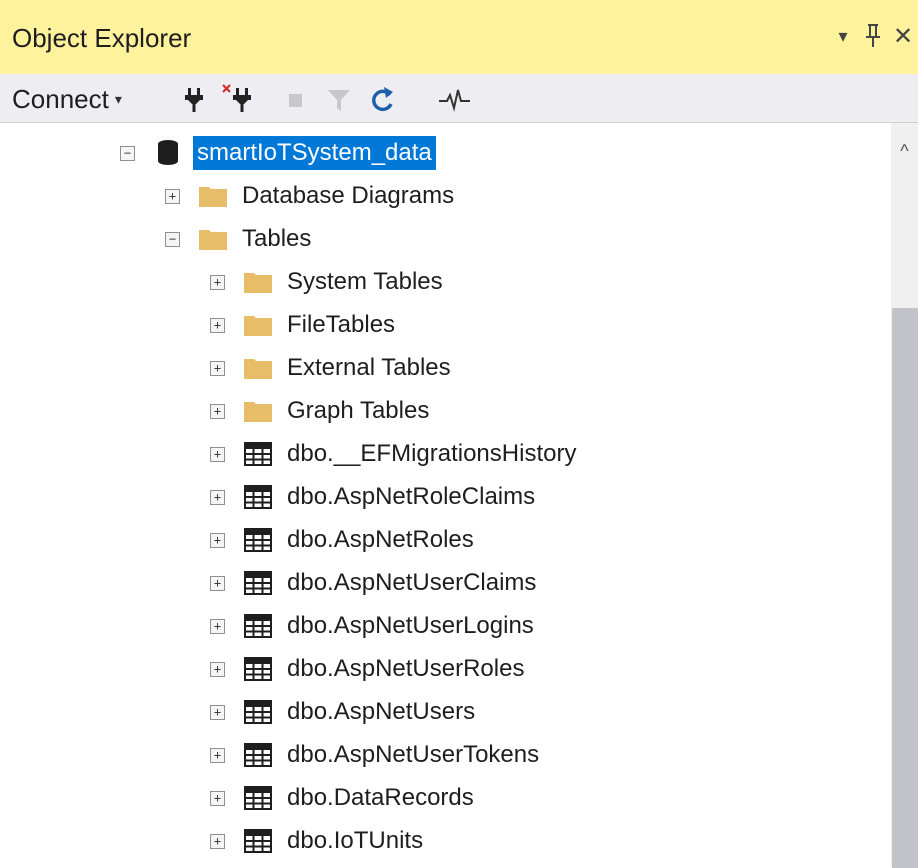  Describe the element at coordinates (383, 99) in the screenshot. I see `refresh-icon` at that location.